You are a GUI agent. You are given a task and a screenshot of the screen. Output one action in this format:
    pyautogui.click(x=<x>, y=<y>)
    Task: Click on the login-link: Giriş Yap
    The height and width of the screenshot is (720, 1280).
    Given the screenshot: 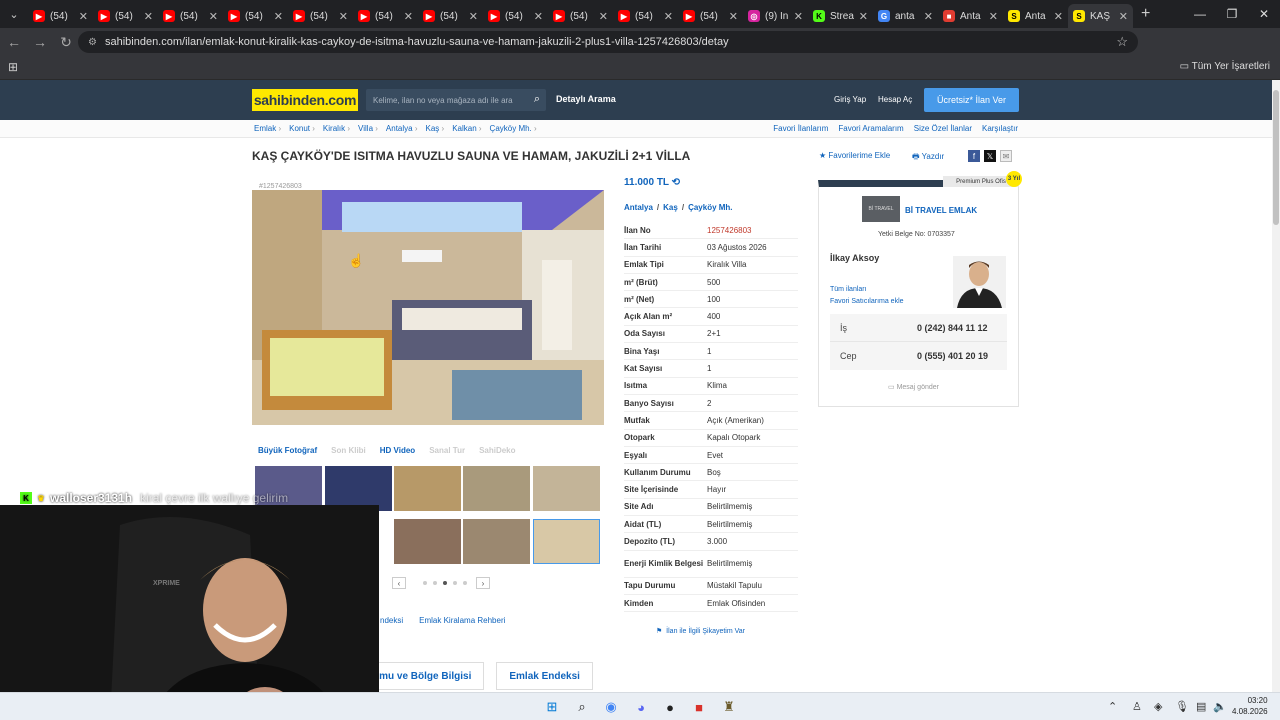 What is the action you would take?
    pyautogui.click(x=850, y=99)
    